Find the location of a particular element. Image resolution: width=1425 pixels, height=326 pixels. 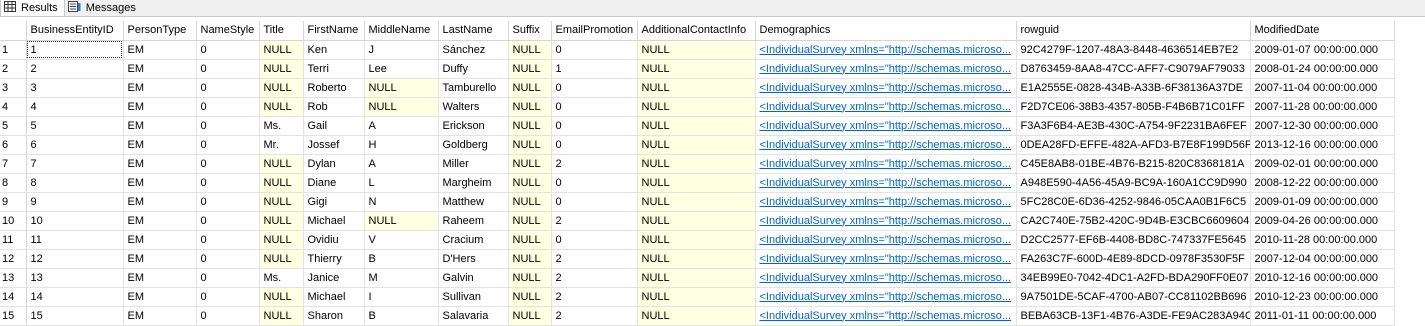

cell-middlename: L is located at coordinates (401, 183).